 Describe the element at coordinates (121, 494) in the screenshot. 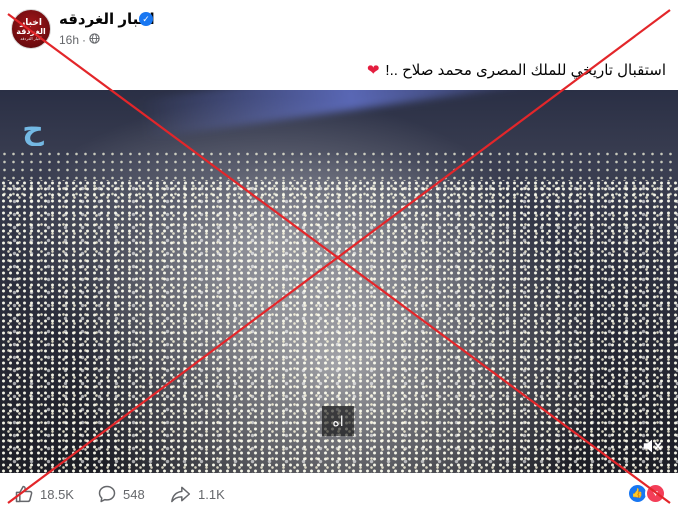

I see `comment-button: 548` at that location.